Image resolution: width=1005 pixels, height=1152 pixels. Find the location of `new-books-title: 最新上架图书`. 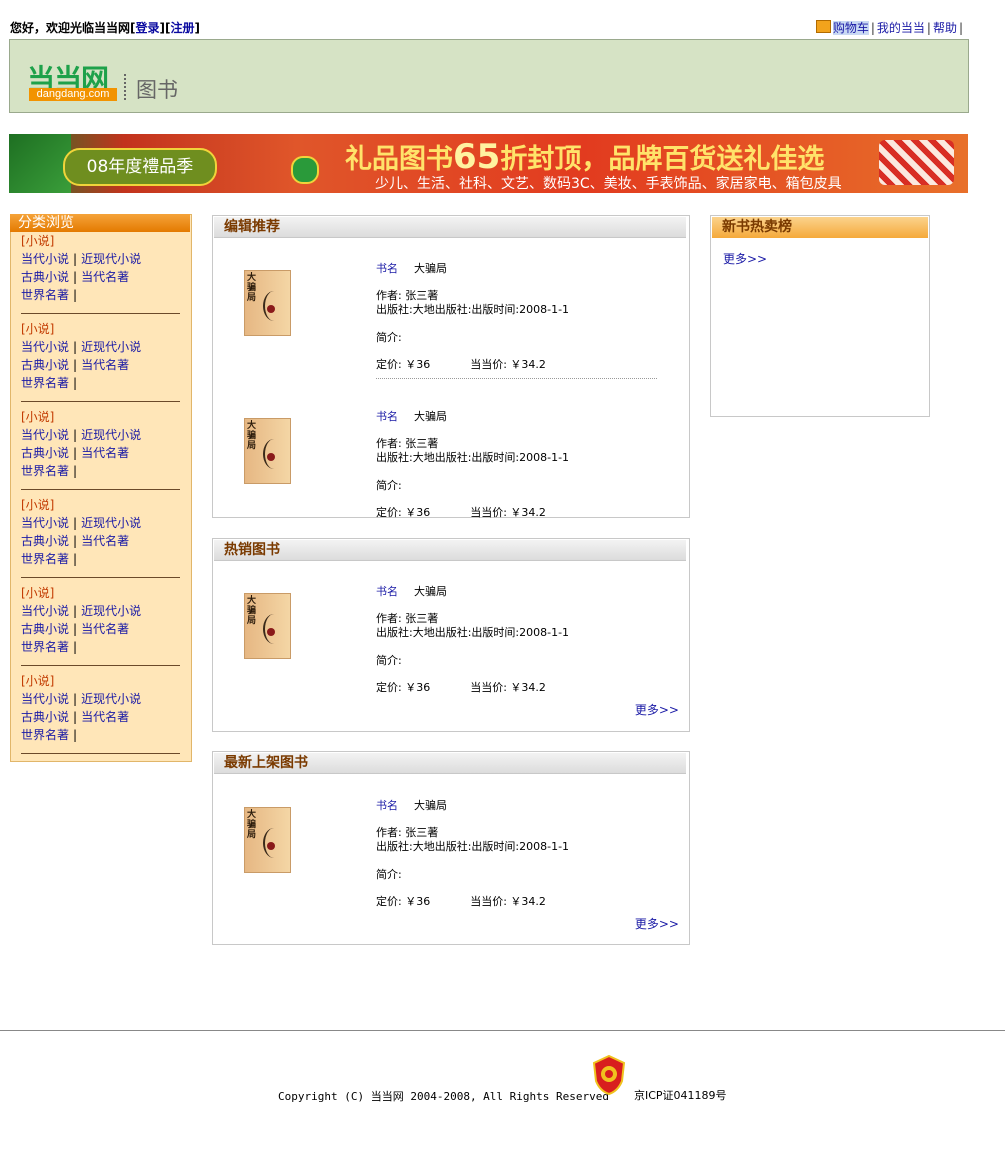

new-books-title: 最新上架图书 is located at coordinates (450, 763).